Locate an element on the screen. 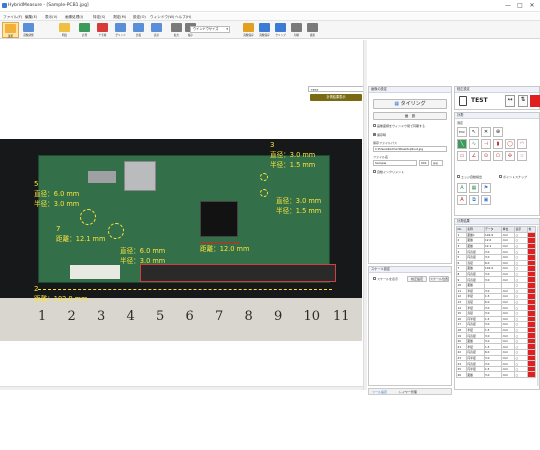  annotation-3: 3 直径：3.0 mm 半径：1.5 mm is located at coordinates (292, 155).